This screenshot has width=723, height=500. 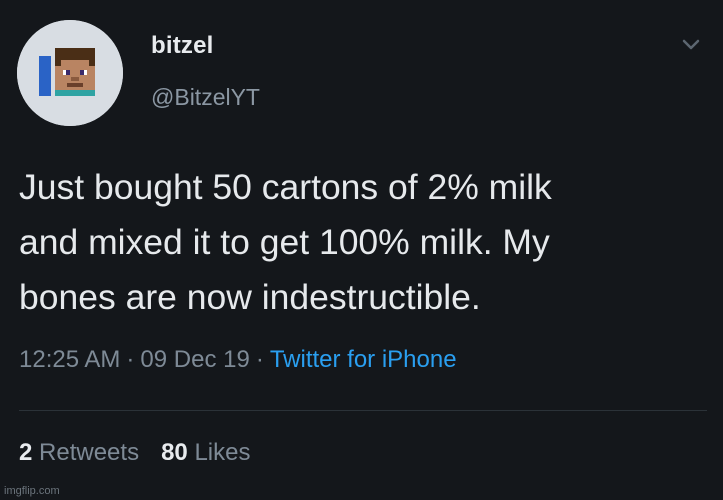 I want to click on tweet-date: 09 Dec 19, so click(x=194, y=359).